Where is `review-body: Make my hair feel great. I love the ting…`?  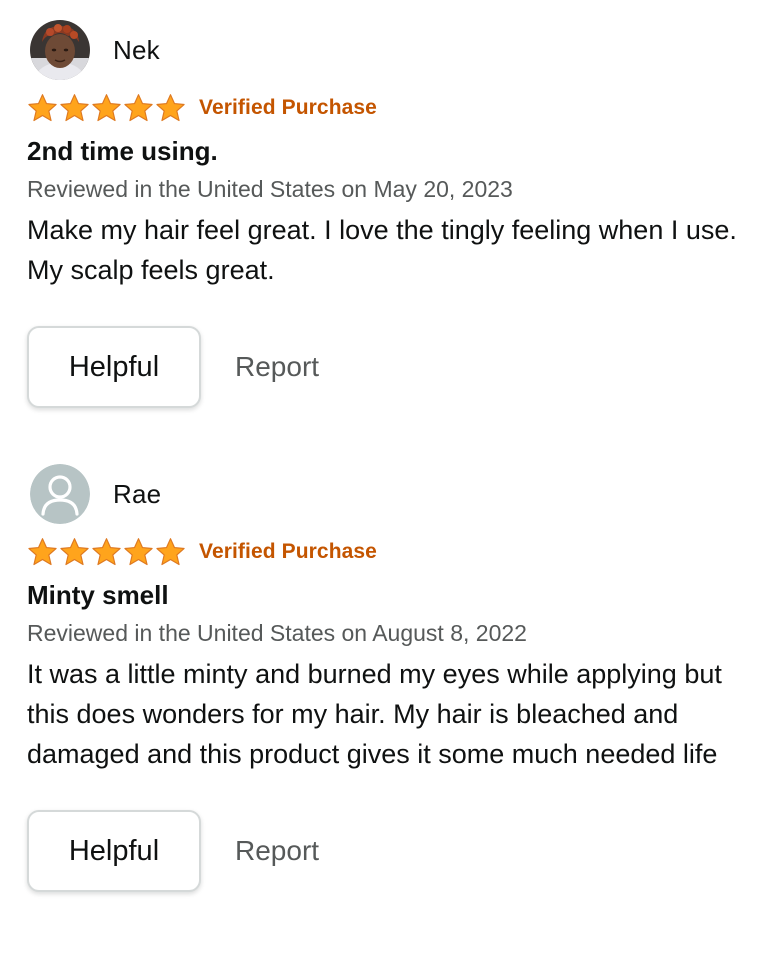 review-body: Make my hair feel great. I love the ting… is located at coordinates (382, 250).